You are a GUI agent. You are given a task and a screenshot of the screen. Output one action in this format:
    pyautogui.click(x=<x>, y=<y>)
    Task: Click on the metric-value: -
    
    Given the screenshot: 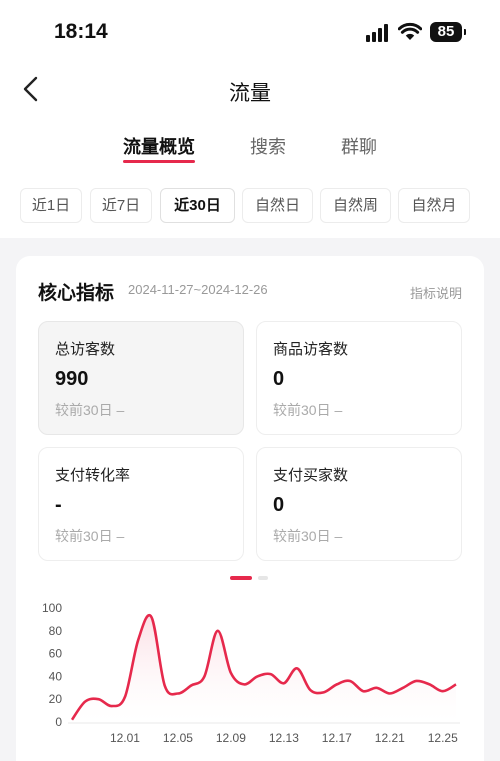 What is the action you would take?
    pyautogui.click(x=58, y=505)
    